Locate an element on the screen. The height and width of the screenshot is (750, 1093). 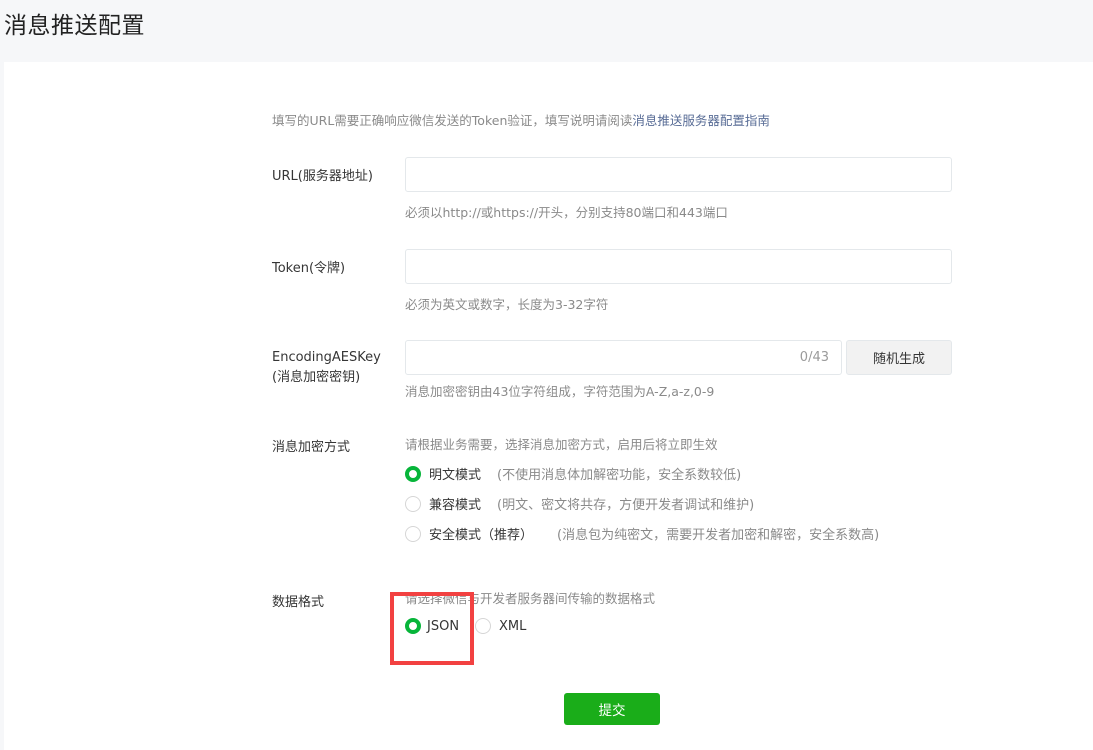
radio-compatible-desc: (明文、密文将共存，方便开发者调试和维护) is located at coordinates (626, 505).